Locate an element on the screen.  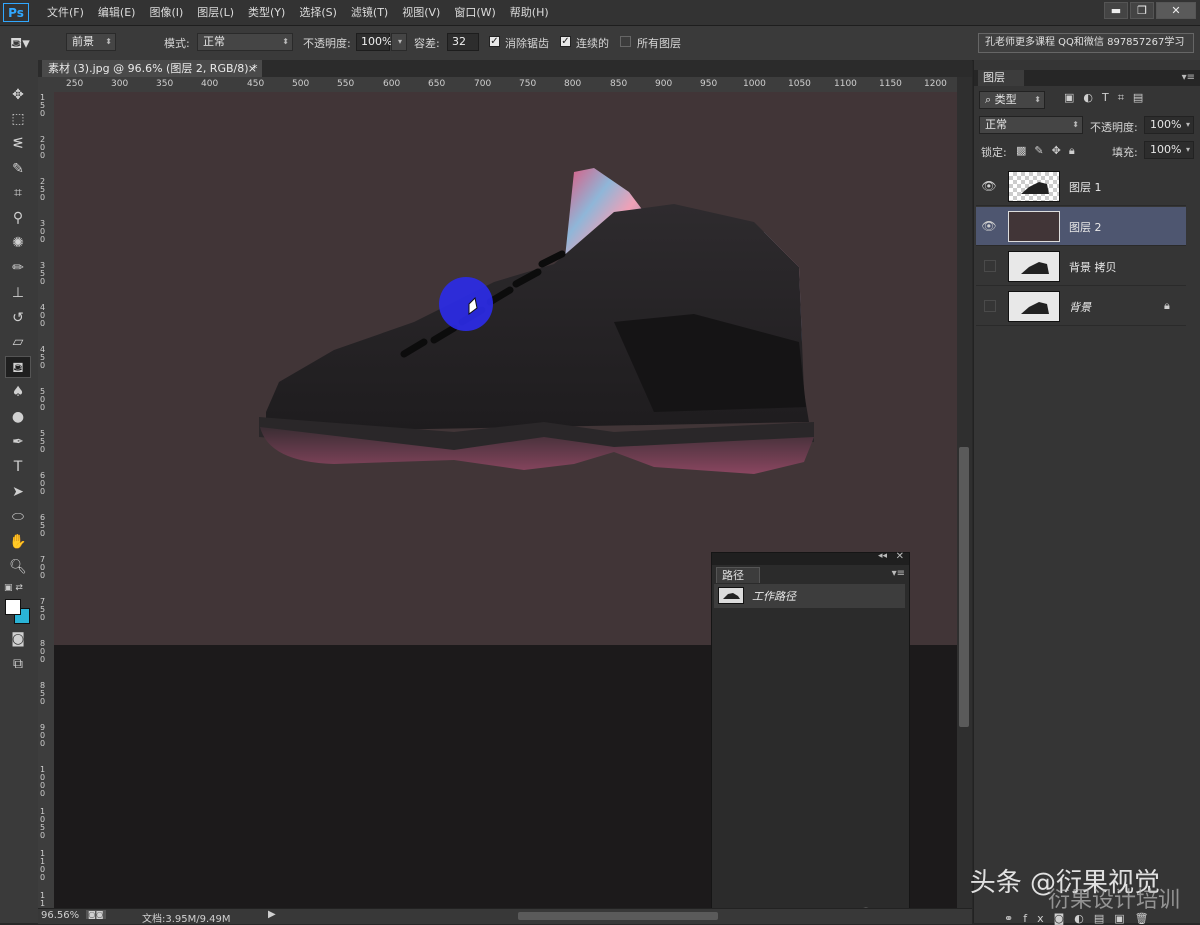
opacity-dropdown: ▾ is located at coordinates (399, 42).